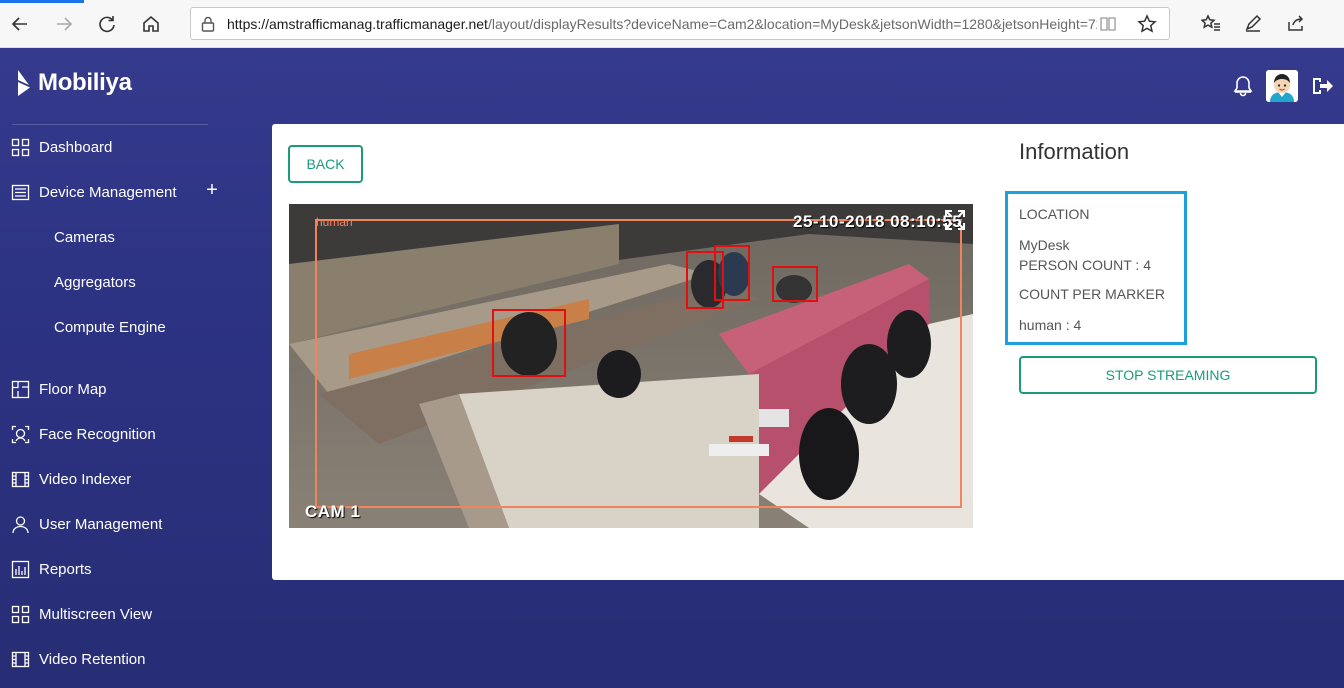 This screenshot has width=1344, height=688. I want to click on avatar-face-icon, so click(1282, 86).